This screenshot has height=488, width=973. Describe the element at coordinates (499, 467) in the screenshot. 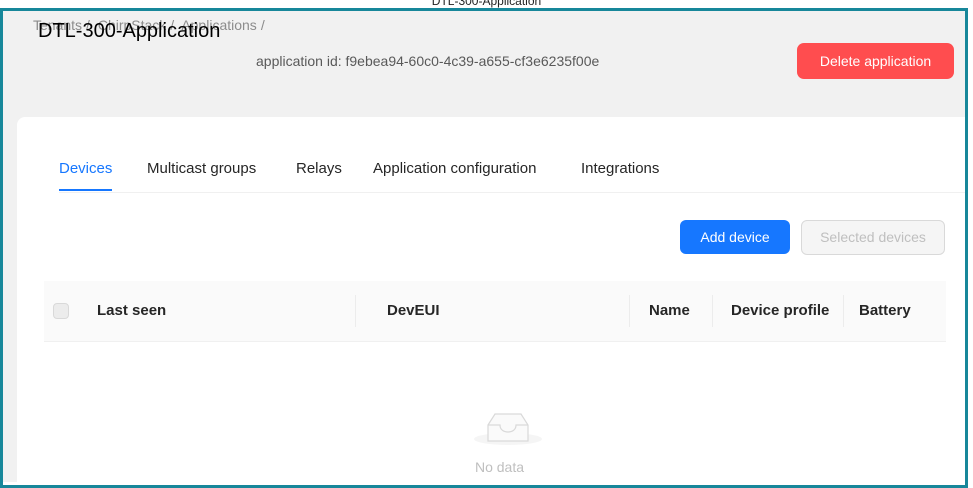

I see `empty-state-text: No data` at that location.